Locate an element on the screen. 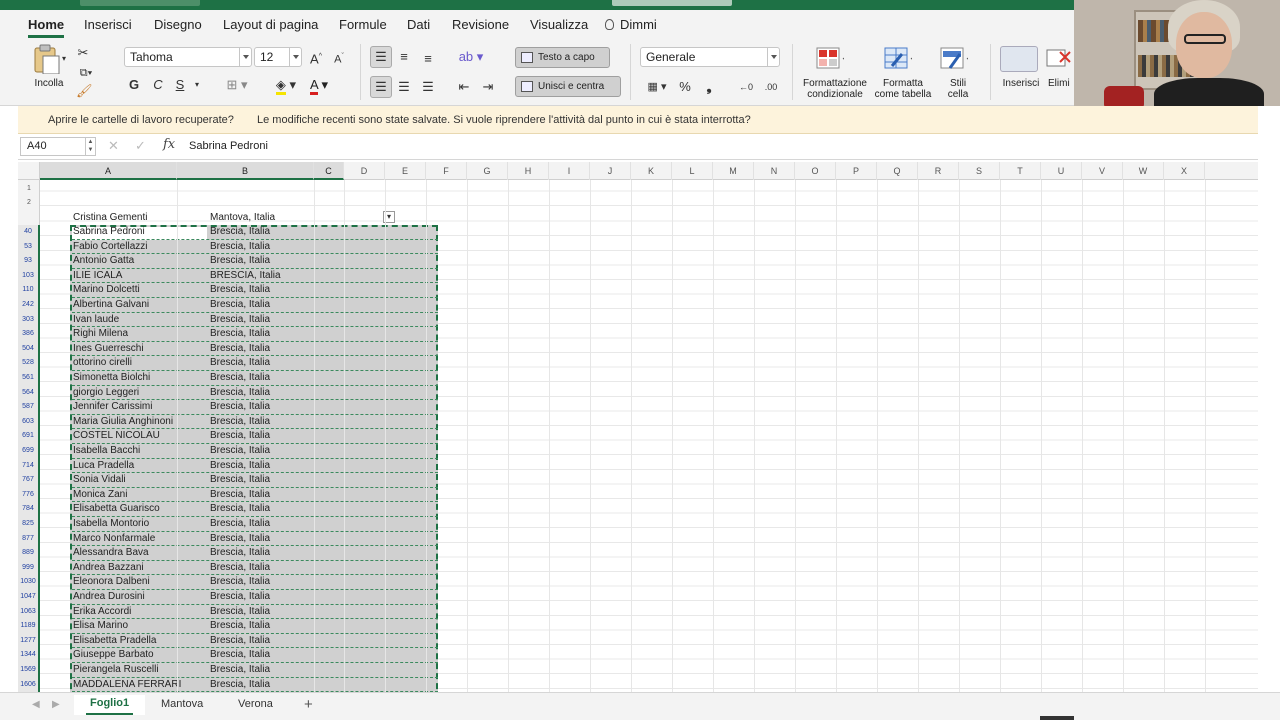 The height and width of the screenshot is (720, 1280). row-header: 1569 is located at coordinates (29, 670).